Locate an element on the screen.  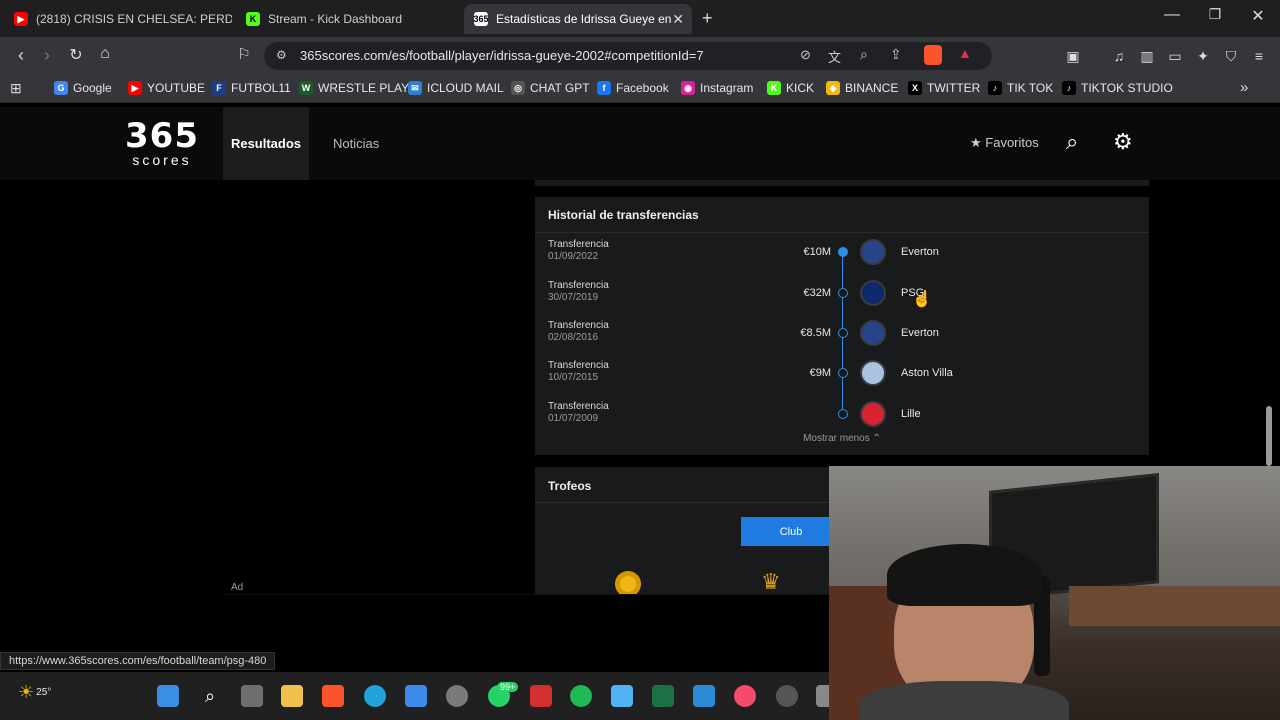
bookmark-label: WRESTLE PLAY is located at coordinates (364, 88).